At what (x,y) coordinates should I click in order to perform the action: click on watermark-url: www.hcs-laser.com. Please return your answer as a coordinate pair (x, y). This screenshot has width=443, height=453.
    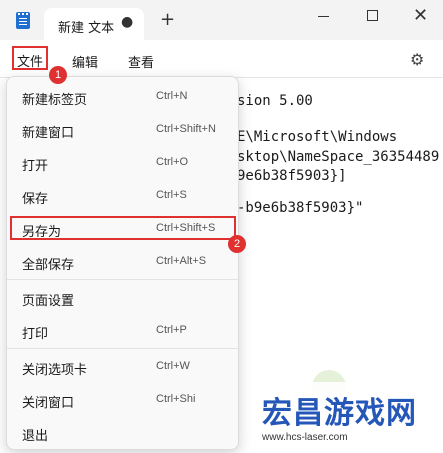
    Looking at the image, I should click on (305, 437).